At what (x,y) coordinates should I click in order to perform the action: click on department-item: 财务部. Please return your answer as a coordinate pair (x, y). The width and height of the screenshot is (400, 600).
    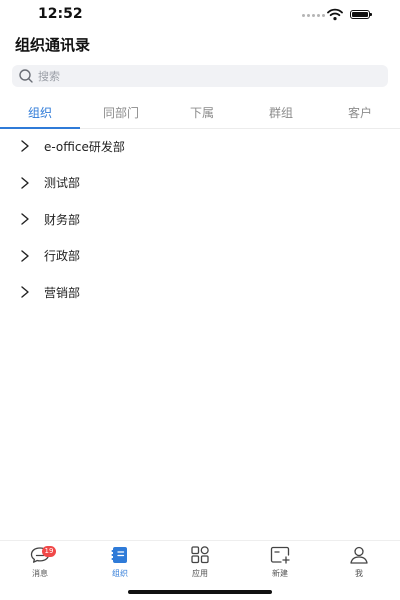
    Looking at the image, I should click on (200, 219).